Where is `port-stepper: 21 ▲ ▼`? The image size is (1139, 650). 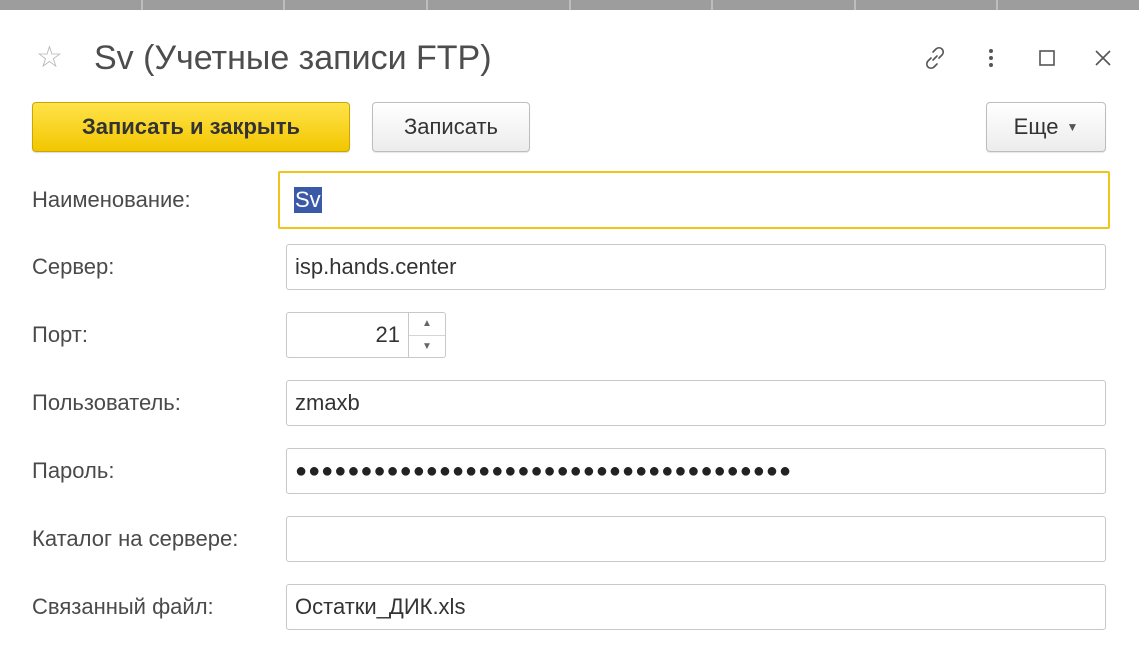
port-stepper: 21 ▲ ▼ is located at coordinates (368, 335).